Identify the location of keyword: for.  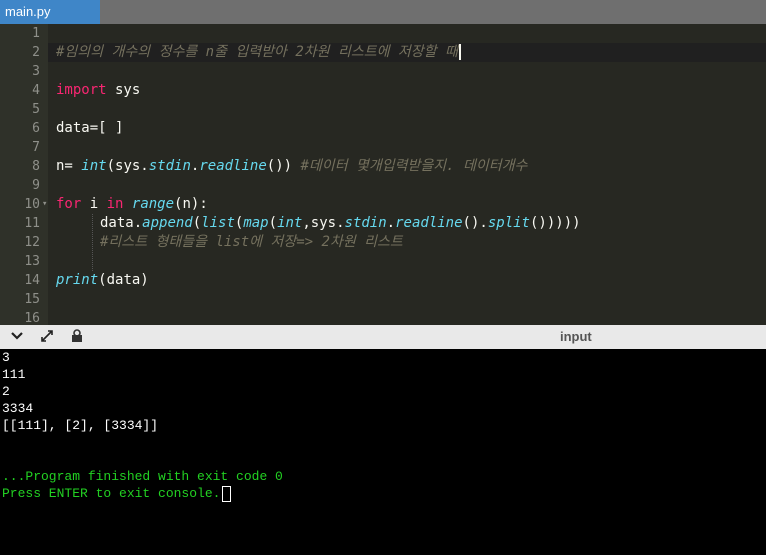
(69, 204).